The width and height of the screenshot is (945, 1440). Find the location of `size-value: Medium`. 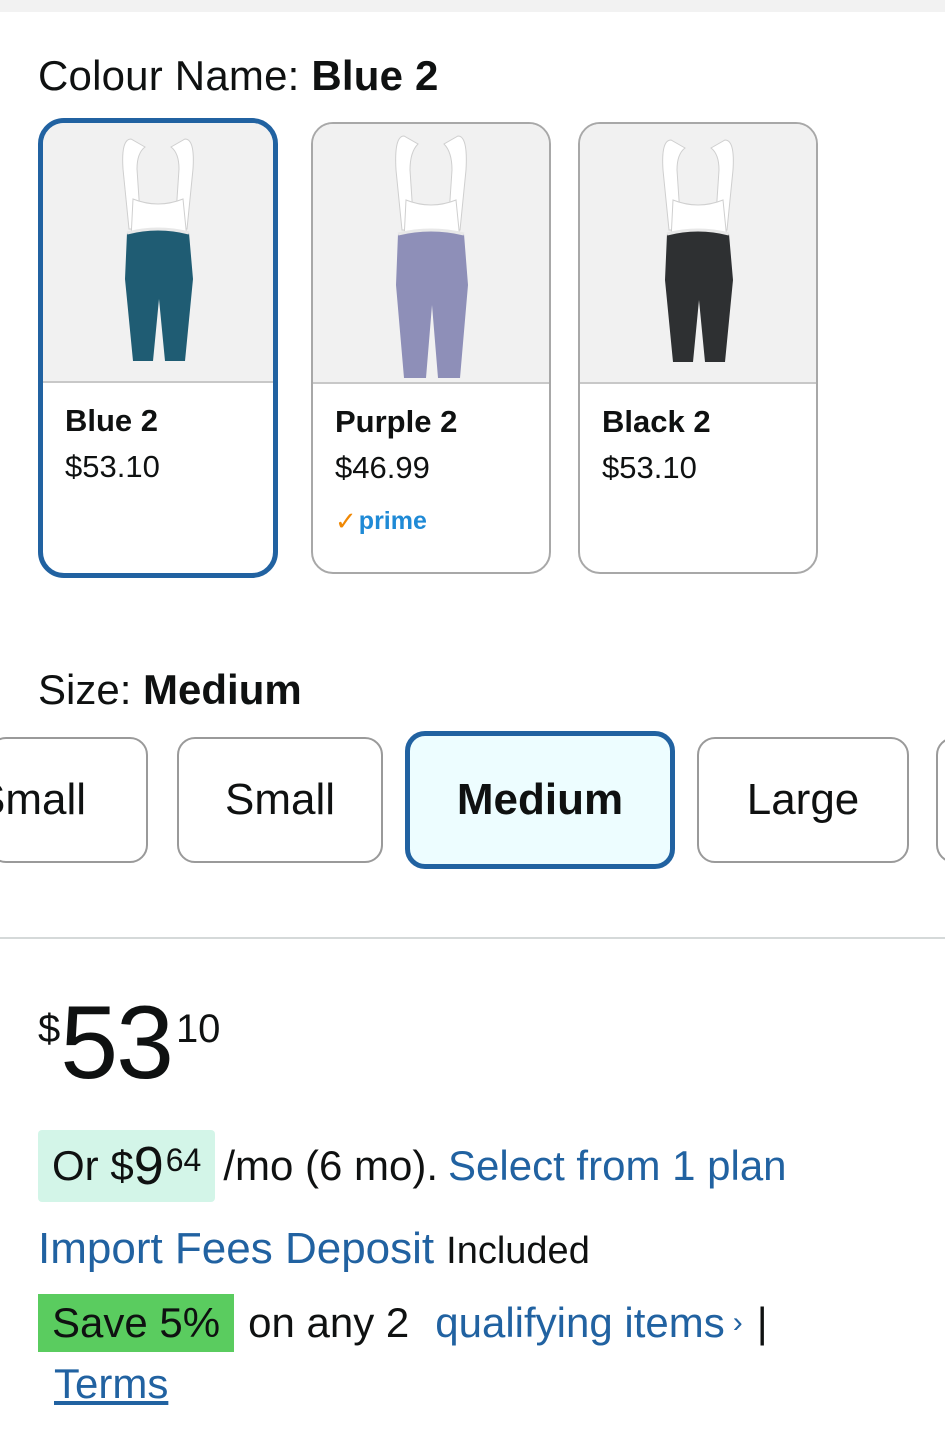

size-value: Medium is located at coordinates (222, 689).